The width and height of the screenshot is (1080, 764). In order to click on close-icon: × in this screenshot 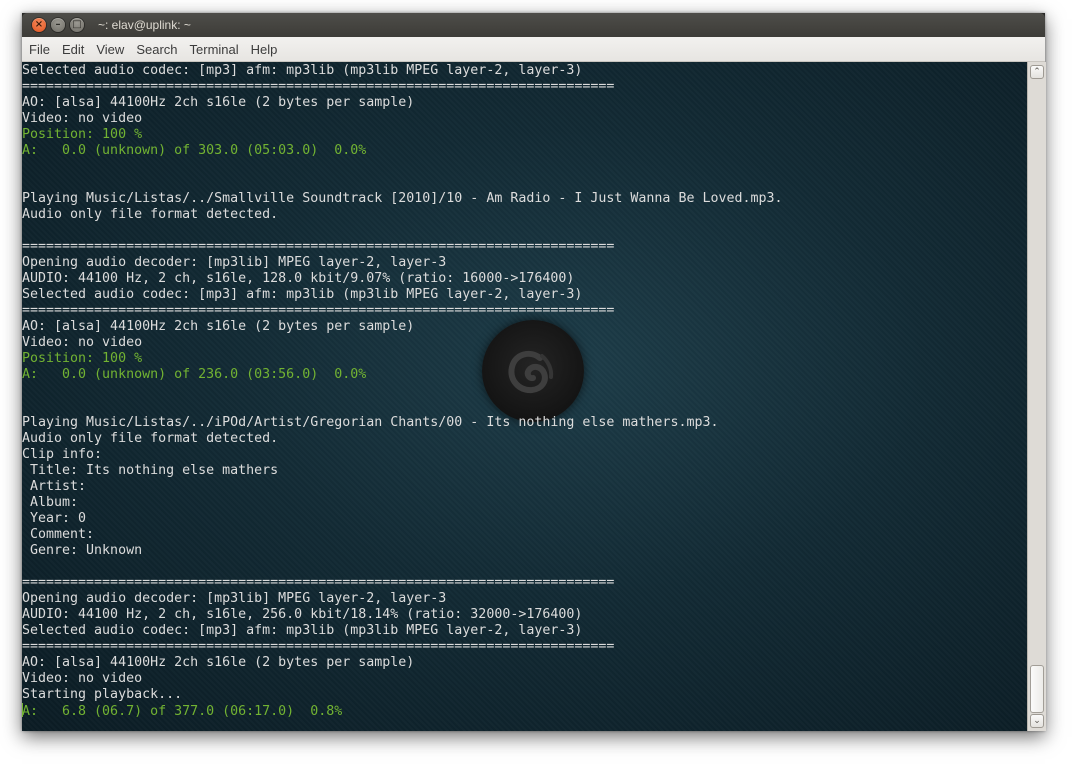, I will do `click(39, 24)`.